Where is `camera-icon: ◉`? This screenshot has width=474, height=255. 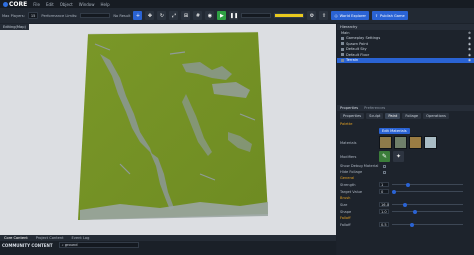
camera-icon: ◉ is located at coordinates (210, 15).